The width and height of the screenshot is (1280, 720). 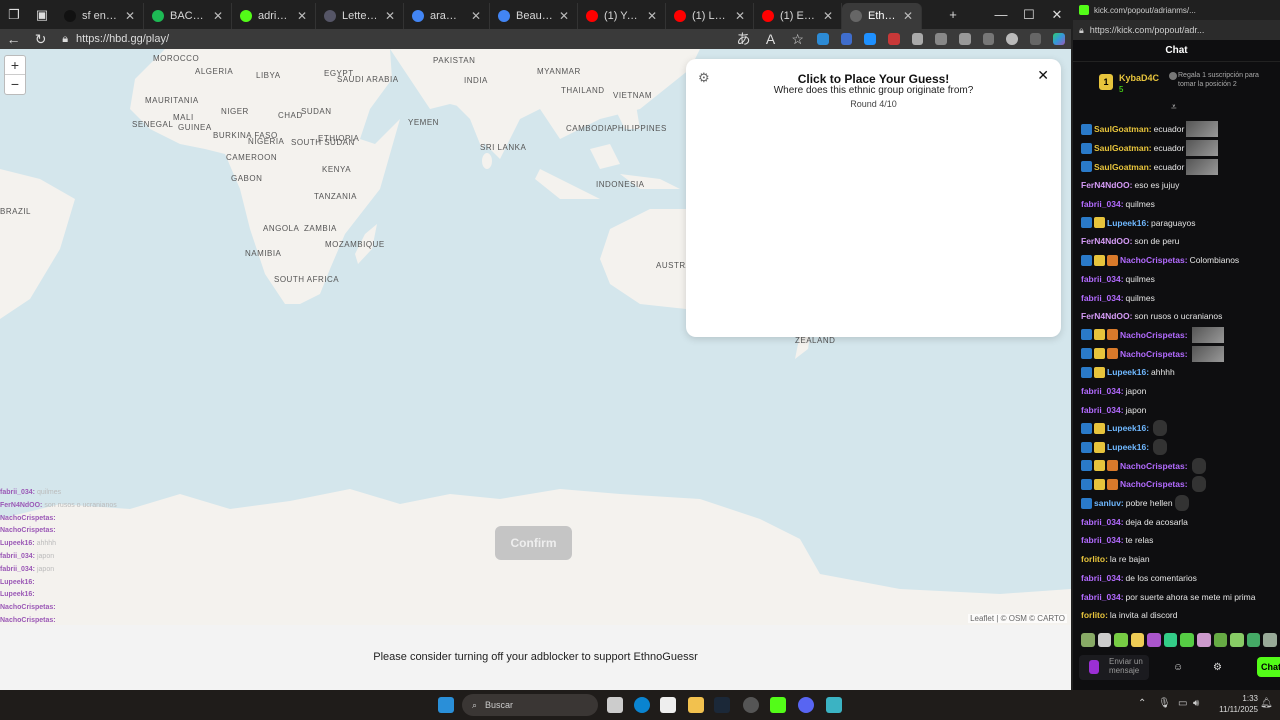 I want to click on collapse-icon: ⩡, so click(x=1174, y=107).